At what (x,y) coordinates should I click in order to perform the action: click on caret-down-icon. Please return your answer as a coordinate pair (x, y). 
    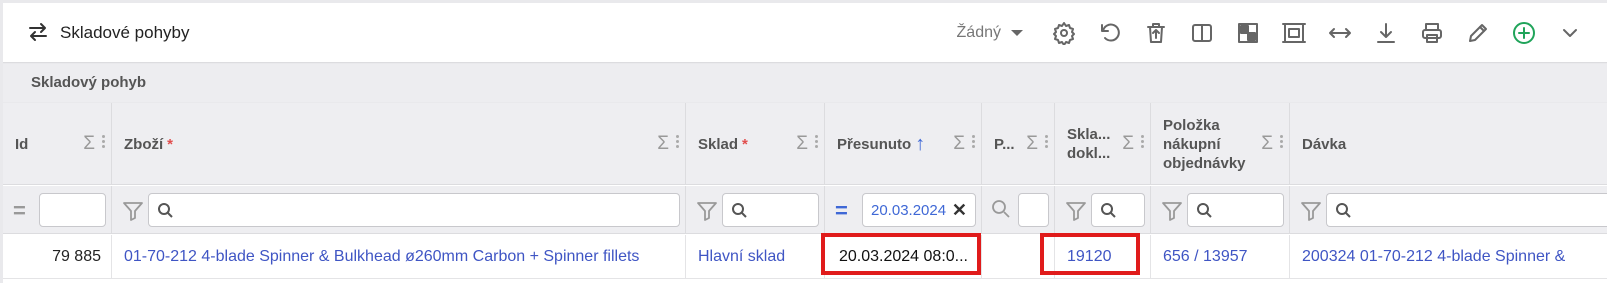
    Looking at the image, I should click on (1017, 33).